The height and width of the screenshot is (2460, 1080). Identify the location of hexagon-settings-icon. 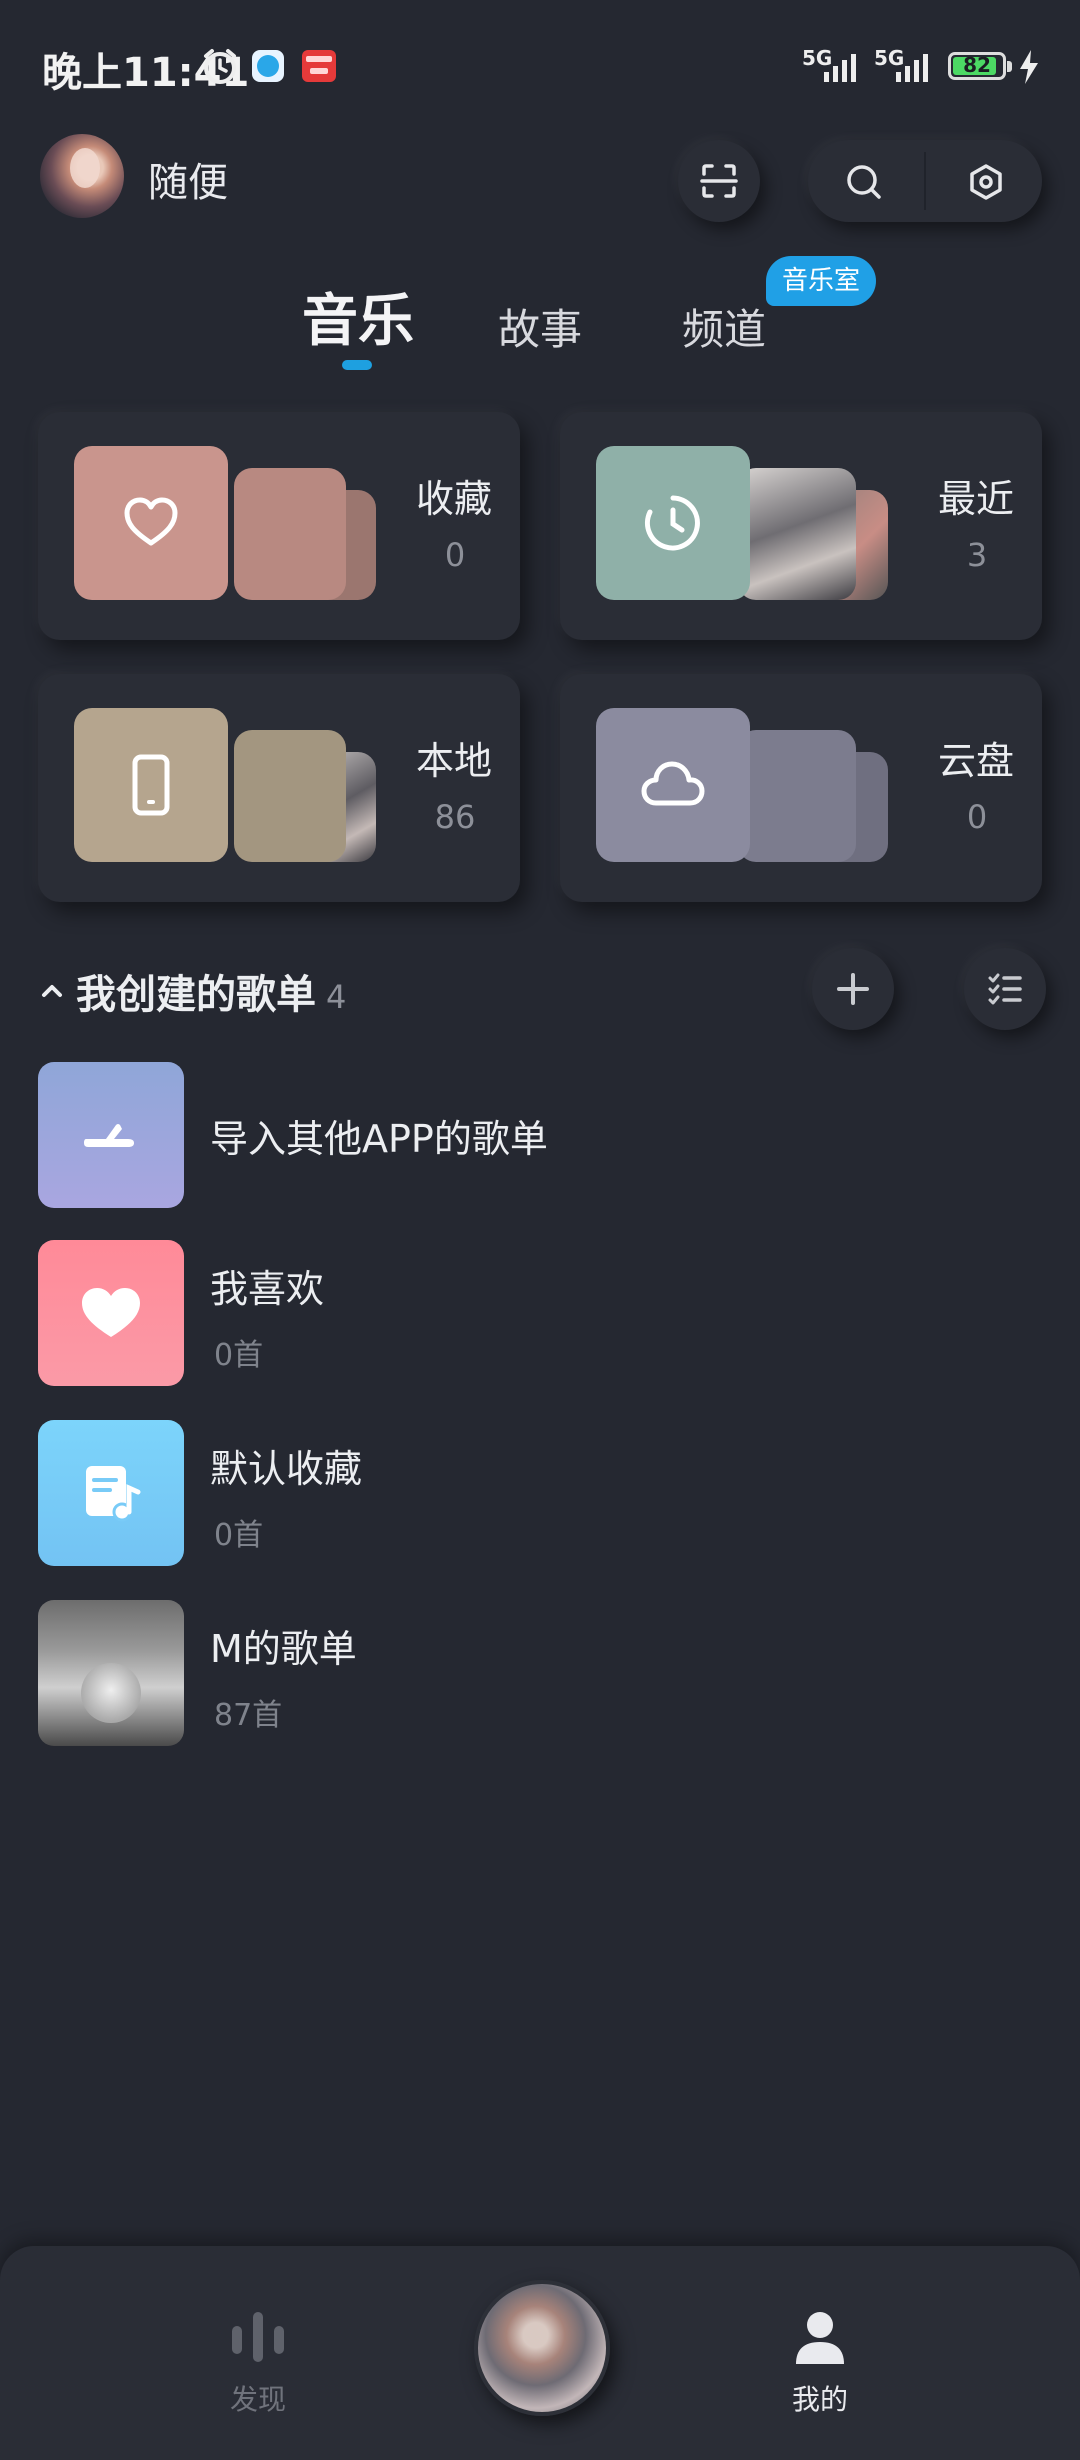
(986, 182).